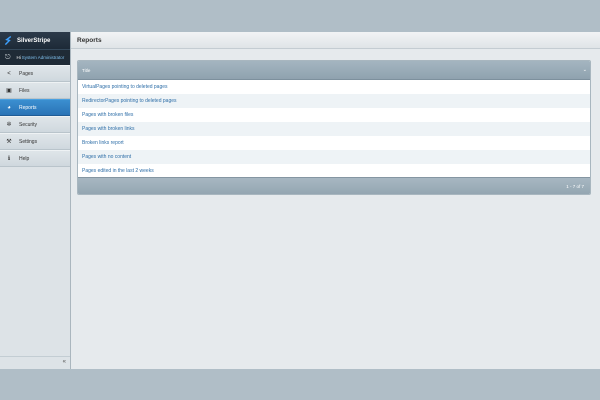 Image resolution: width=600 pixels, height=400 pixels. Describe the element at coordinates (334, 185) in the screenshot. I see `grid-footer: 1 - 7 of 7` at that location.